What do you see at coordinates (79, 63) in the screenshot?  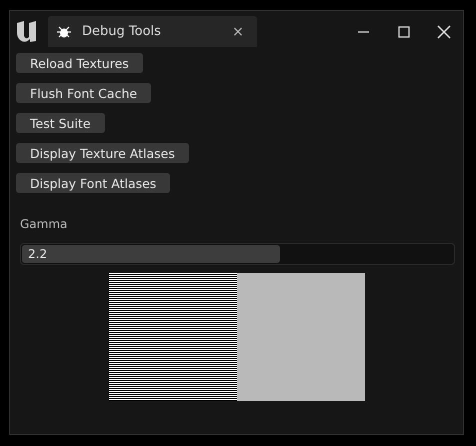 I see `action-button: Reload Textures` at bounding box center [79, 63].